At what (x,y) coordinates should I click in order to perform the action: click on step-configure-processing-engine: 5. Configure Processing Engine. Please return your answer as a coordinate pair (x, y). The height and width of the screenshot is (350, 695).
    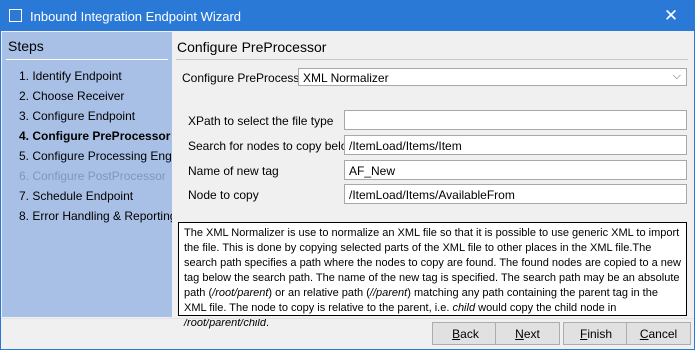
    Looking at the image, I should click on (103, 156).